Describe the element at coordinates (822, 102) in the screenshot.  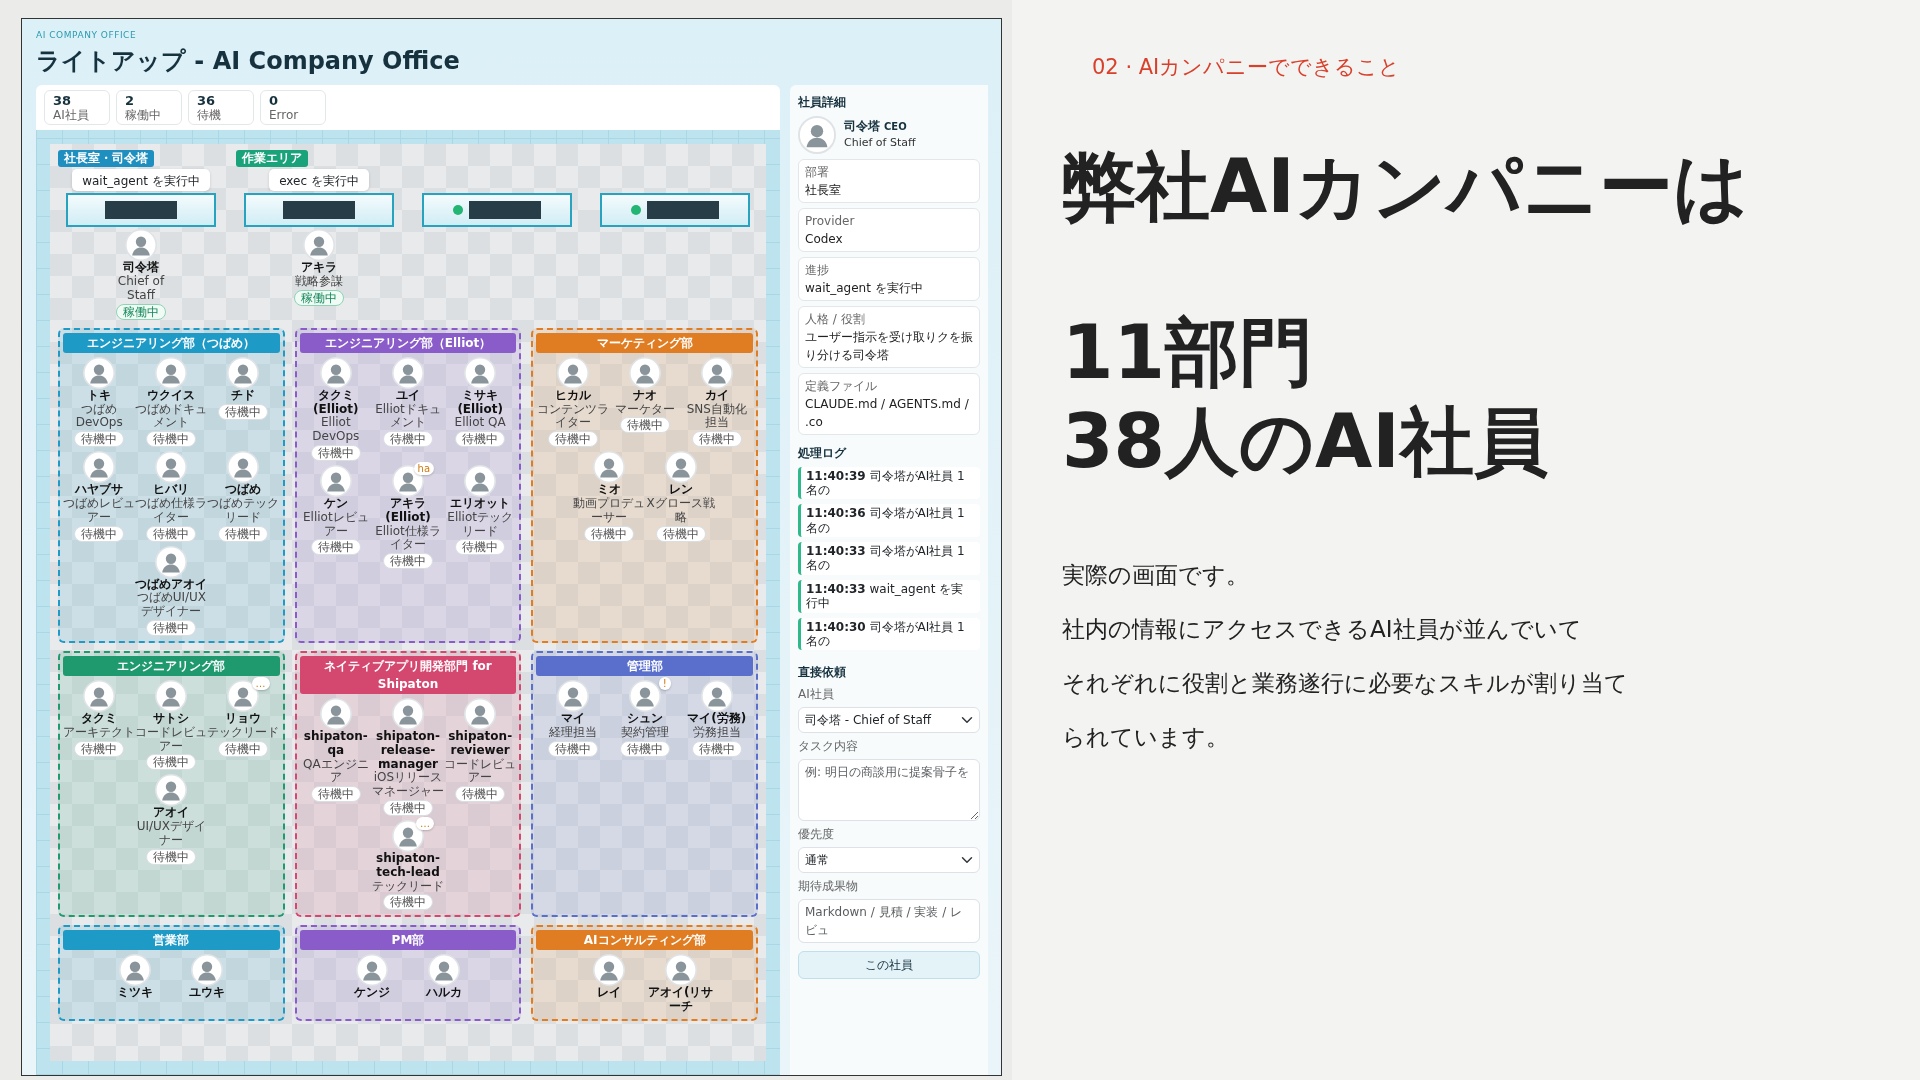
I see `panel-heading: 社員詳細` at that location.